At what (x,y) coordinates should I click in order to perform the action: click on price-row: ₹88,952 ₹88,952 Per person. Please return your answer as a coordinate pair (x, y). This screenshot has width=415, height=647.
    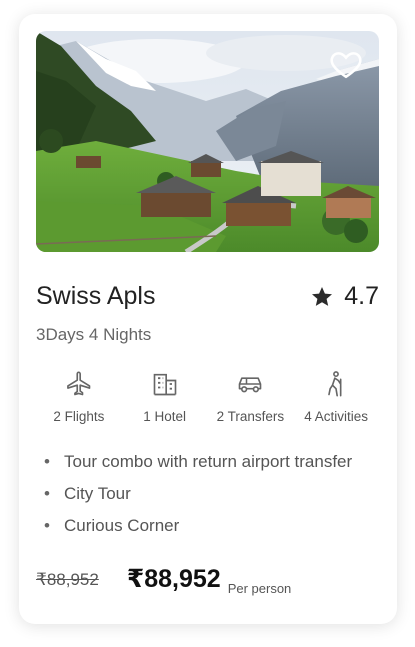
    Looking at the image, I should click on (207, 580).